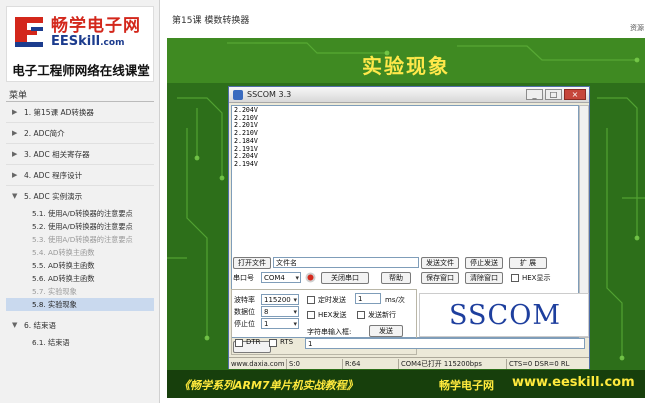 Image resolution: width=650 pixels, height=403 pixels. I want to click on menu-item-label: 4. ADC 程序设计, so click(53, 175).